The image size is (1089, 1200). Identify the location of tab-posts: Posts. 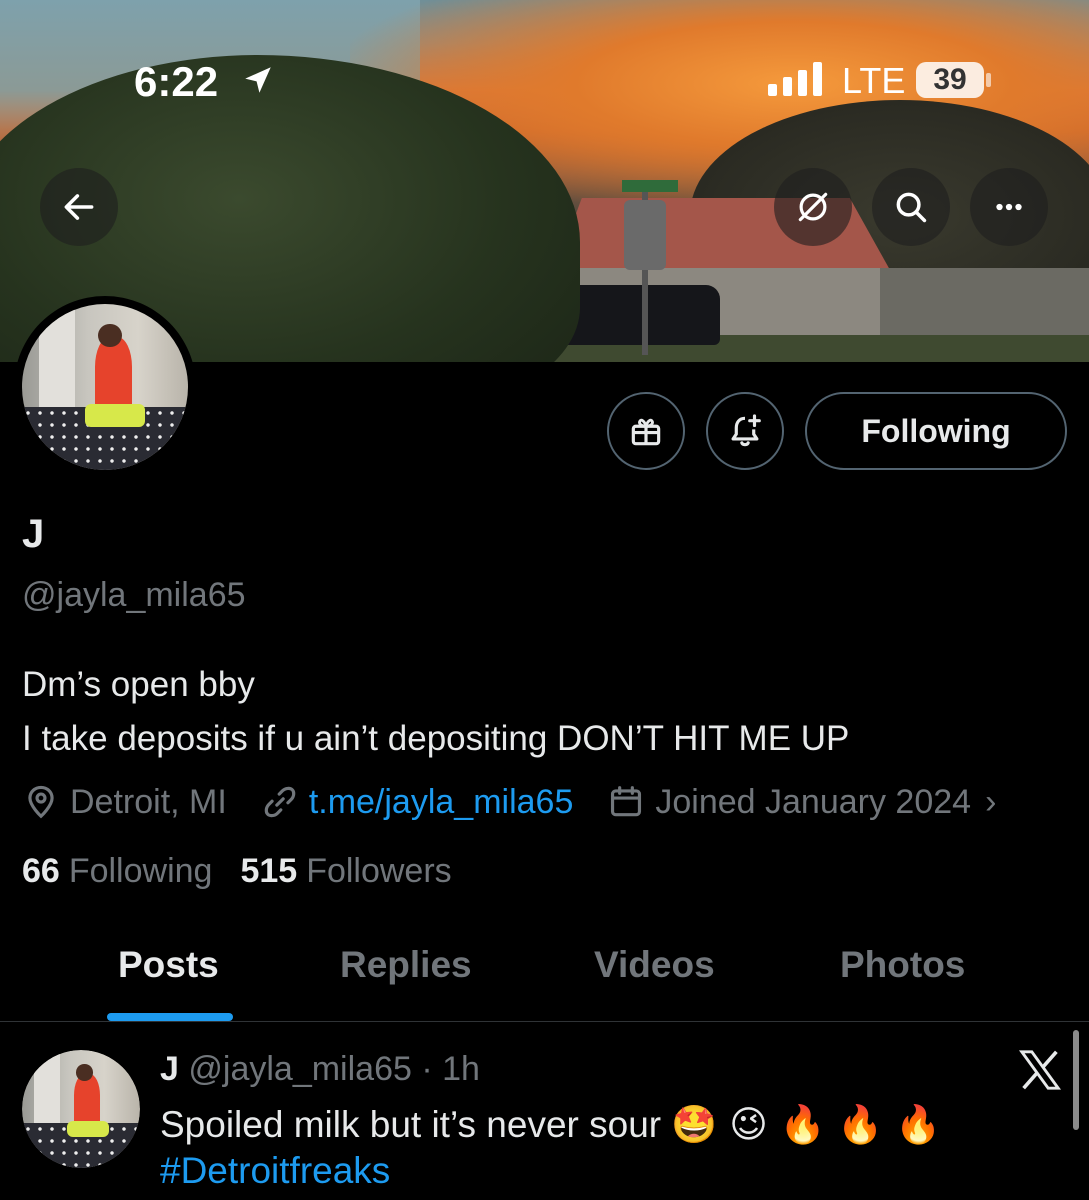
(168, 965).